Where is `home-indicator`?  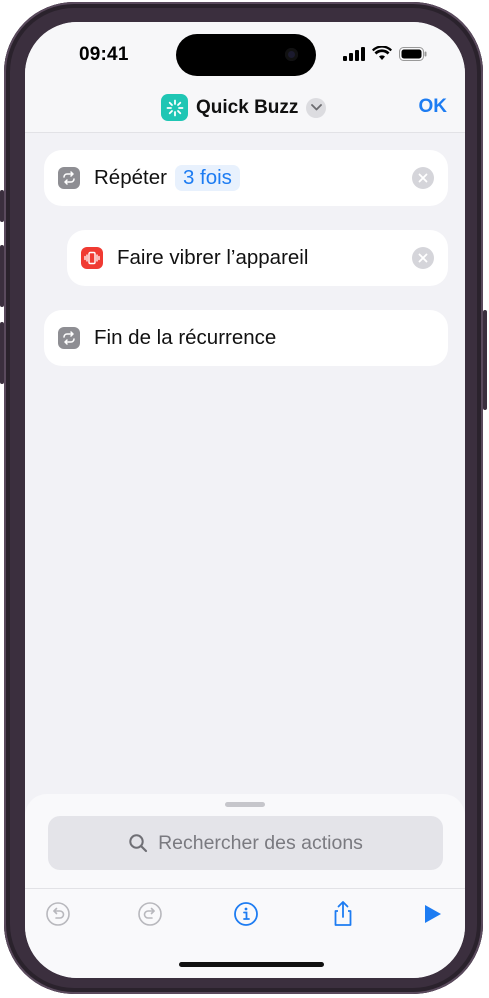 home-indicator is located at coordinates (251, 964).